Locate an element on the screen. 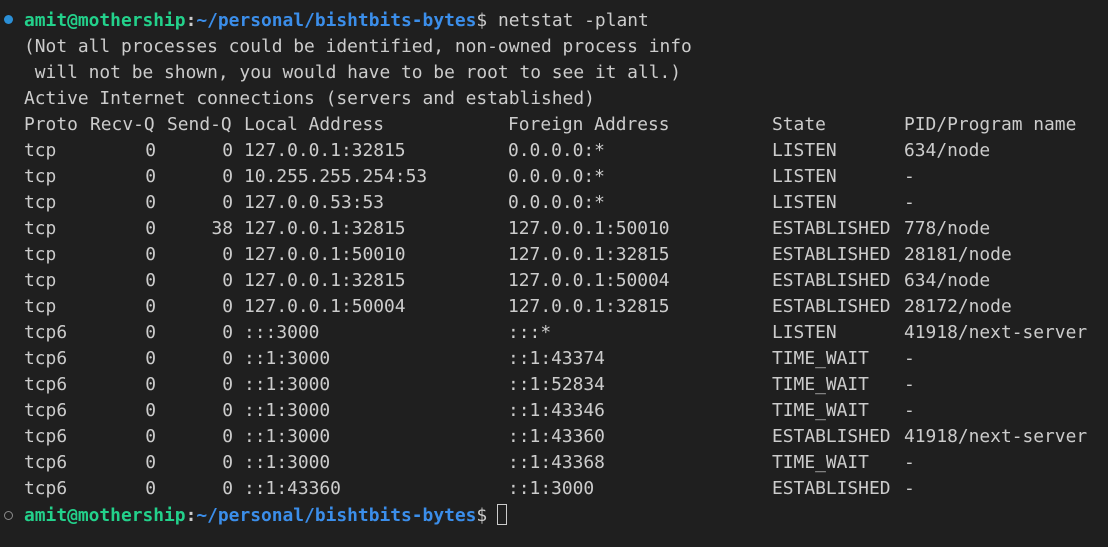  command-text: netstat -plant is located at coordinates (573, 20).